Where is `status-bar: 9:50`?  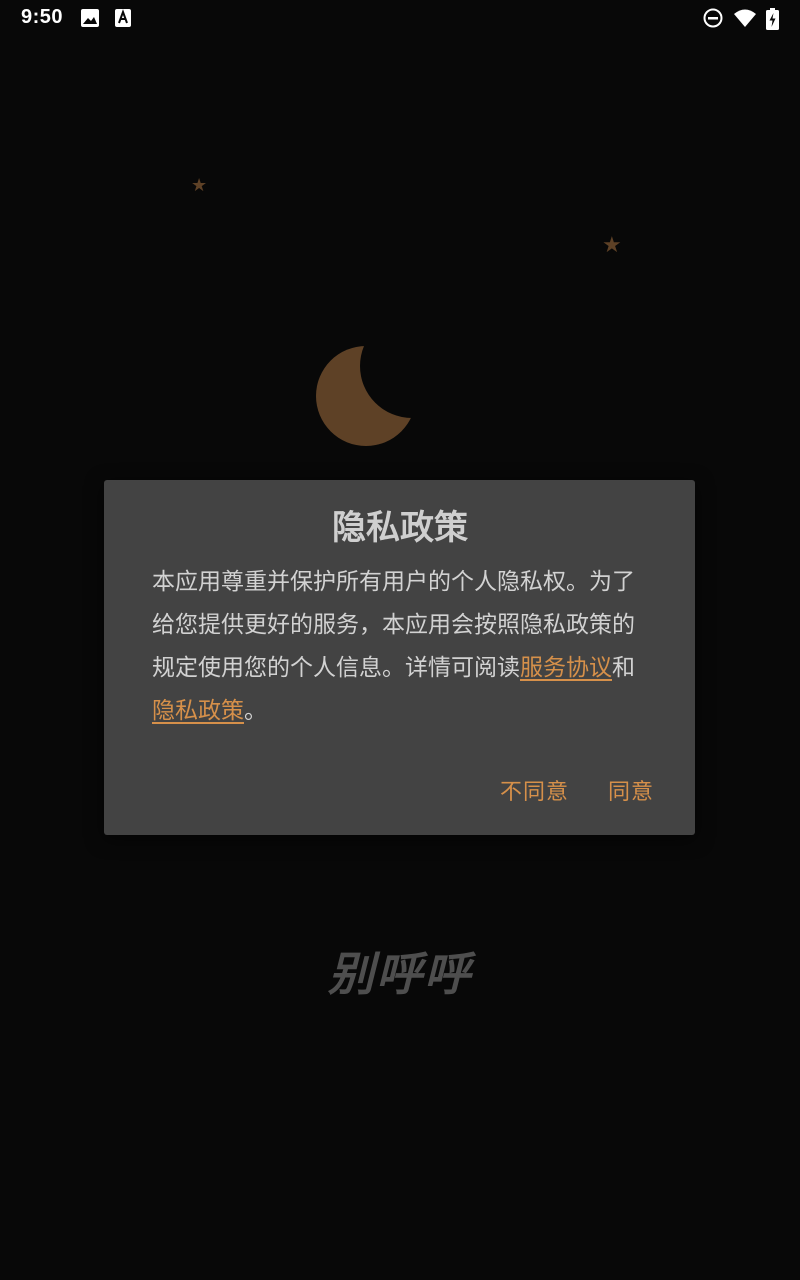 status-bar: 9:50 is located at coordinates (400, 18).